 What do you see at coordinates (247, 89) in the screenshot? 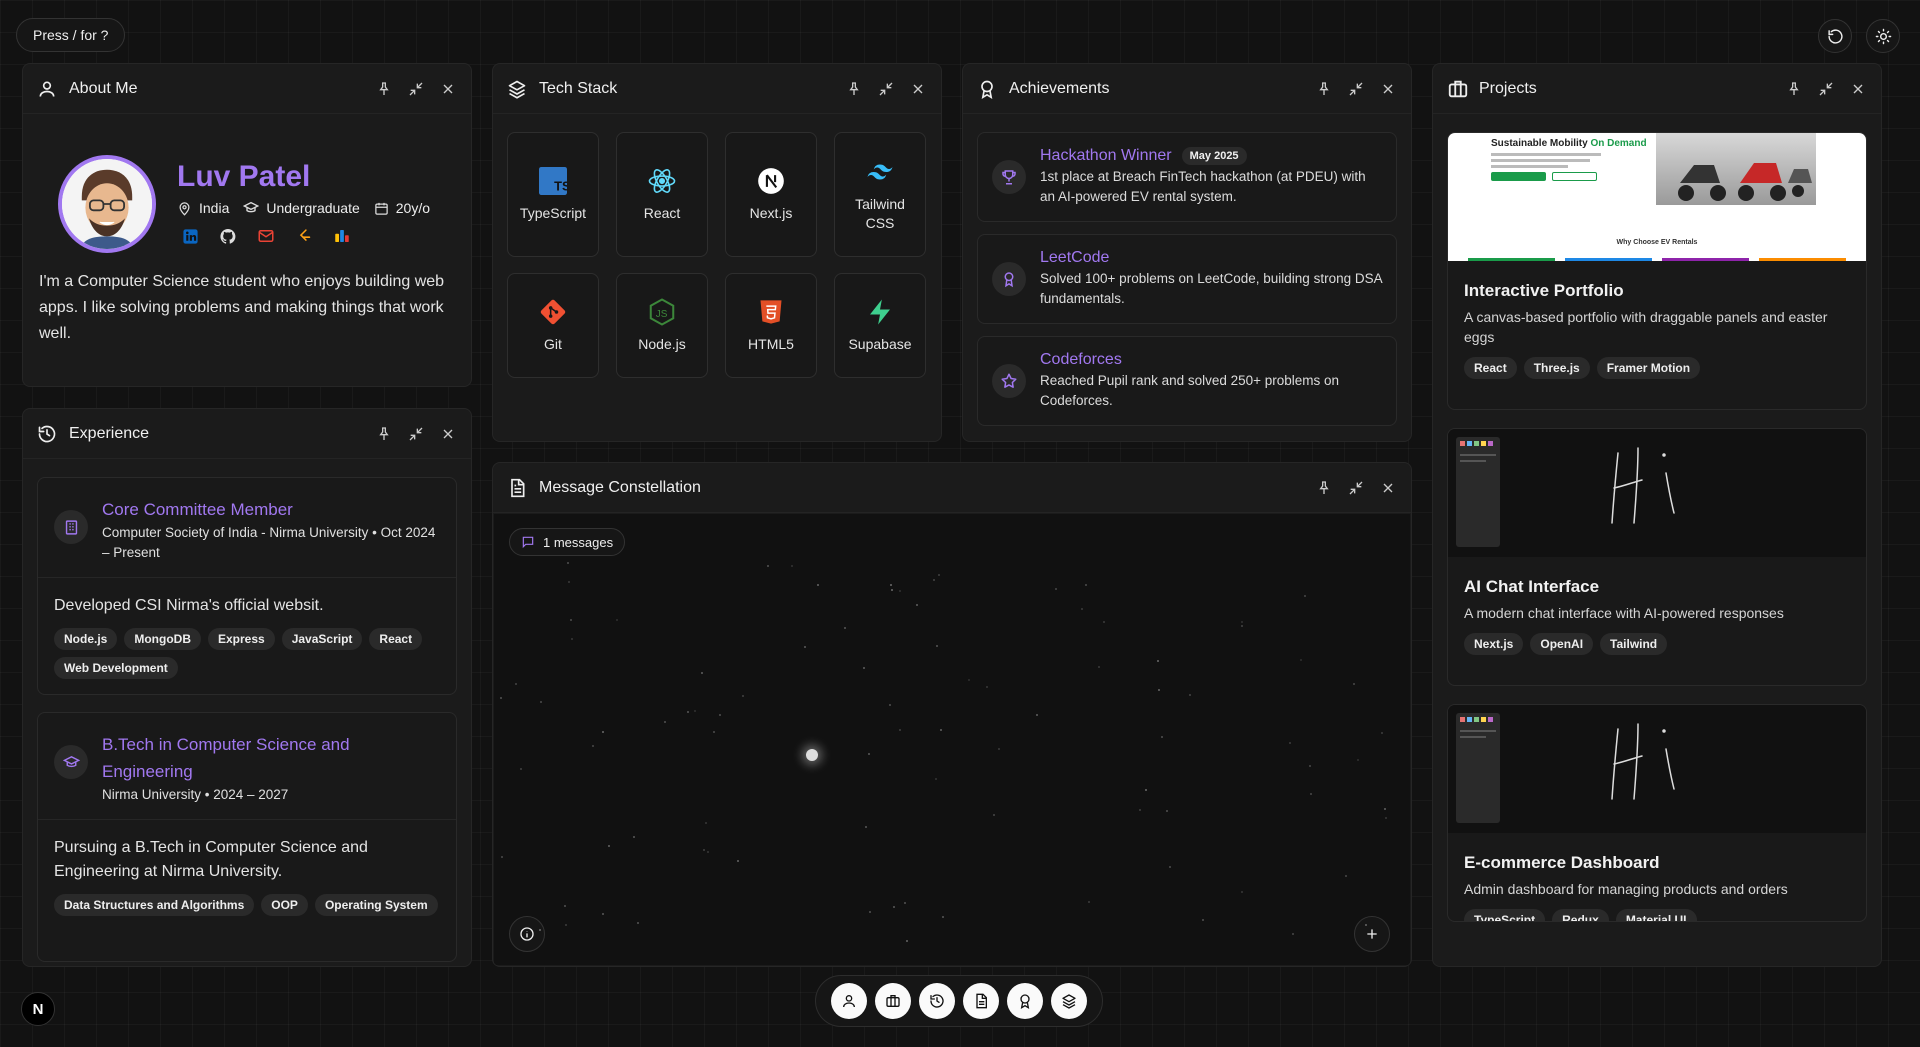
I see `about-panel-header: About Me` at bounding box center [247, 89].